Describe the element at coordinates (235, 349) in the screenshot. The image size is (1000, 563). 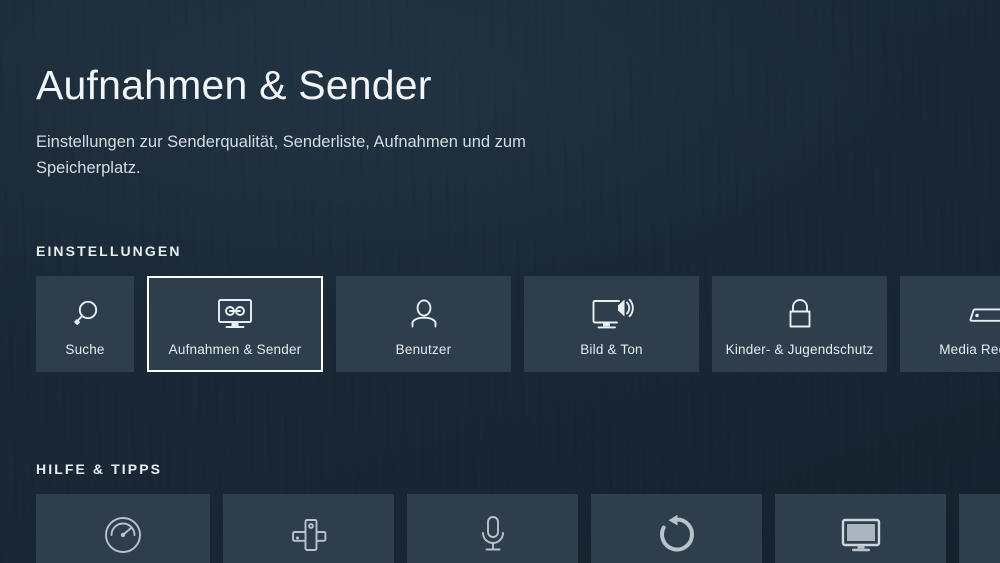
I see `tile-label: Aufnahmen & Sender` at that location.